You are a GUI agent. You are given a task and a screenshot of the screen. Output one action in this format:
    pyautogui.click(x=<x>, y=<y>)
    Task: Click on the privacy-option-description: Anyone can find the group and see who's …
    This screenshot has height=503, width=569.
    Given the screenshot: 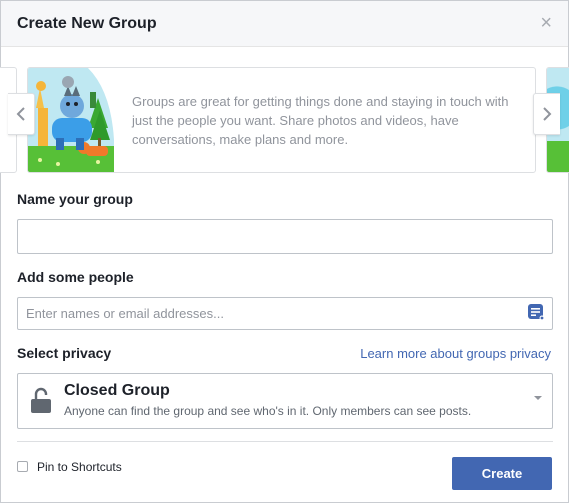 What is the action you would take?
    pyautogui.click(x=268, y=411)
    